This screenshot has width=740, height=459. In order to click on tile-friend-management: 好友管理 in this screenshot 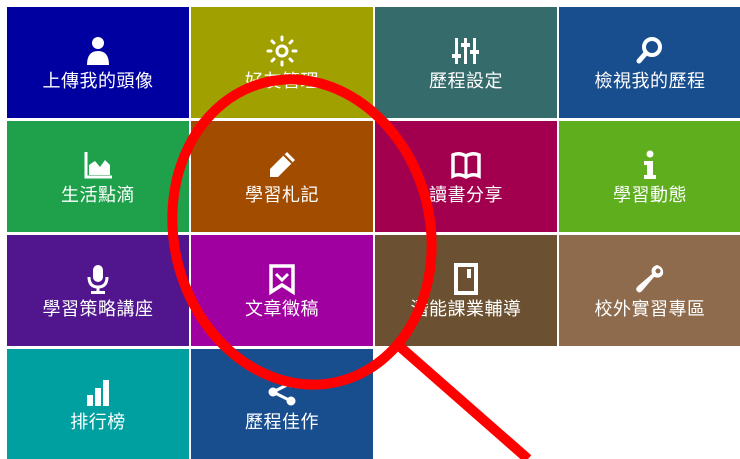, I will do `click(282, 62)`.